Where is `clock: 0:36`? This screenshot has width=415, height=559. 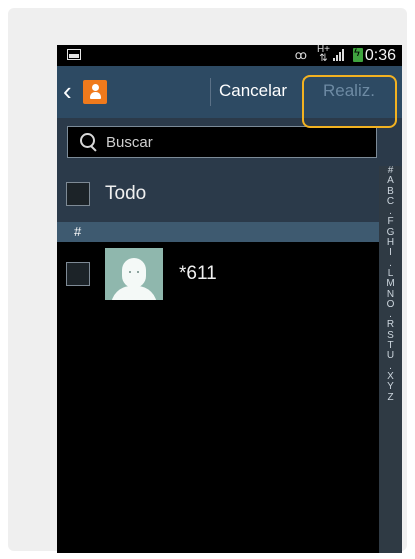 clock: 0:36 is located at coordinates (380, 55).